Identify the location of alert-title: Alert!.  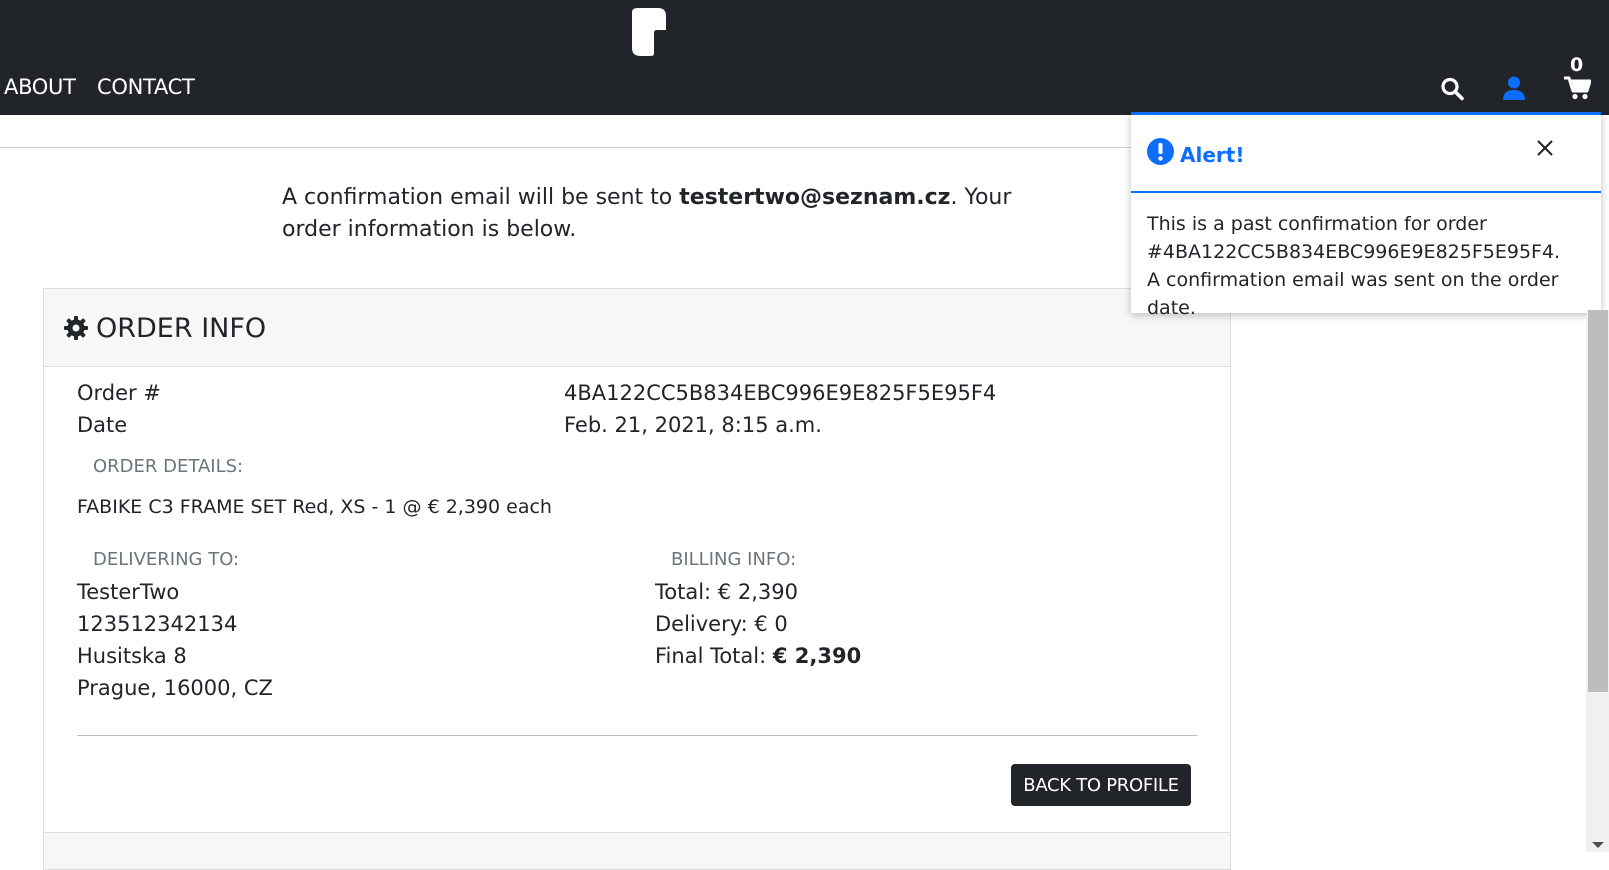
(1212, 155).